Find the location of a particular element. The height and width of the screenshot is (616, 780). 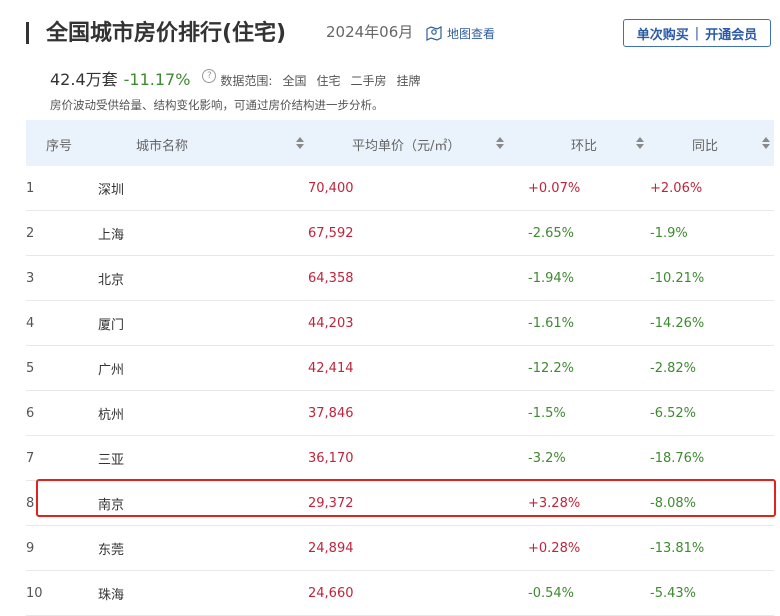

row-index: 10 is located at coordinates (62, 593).